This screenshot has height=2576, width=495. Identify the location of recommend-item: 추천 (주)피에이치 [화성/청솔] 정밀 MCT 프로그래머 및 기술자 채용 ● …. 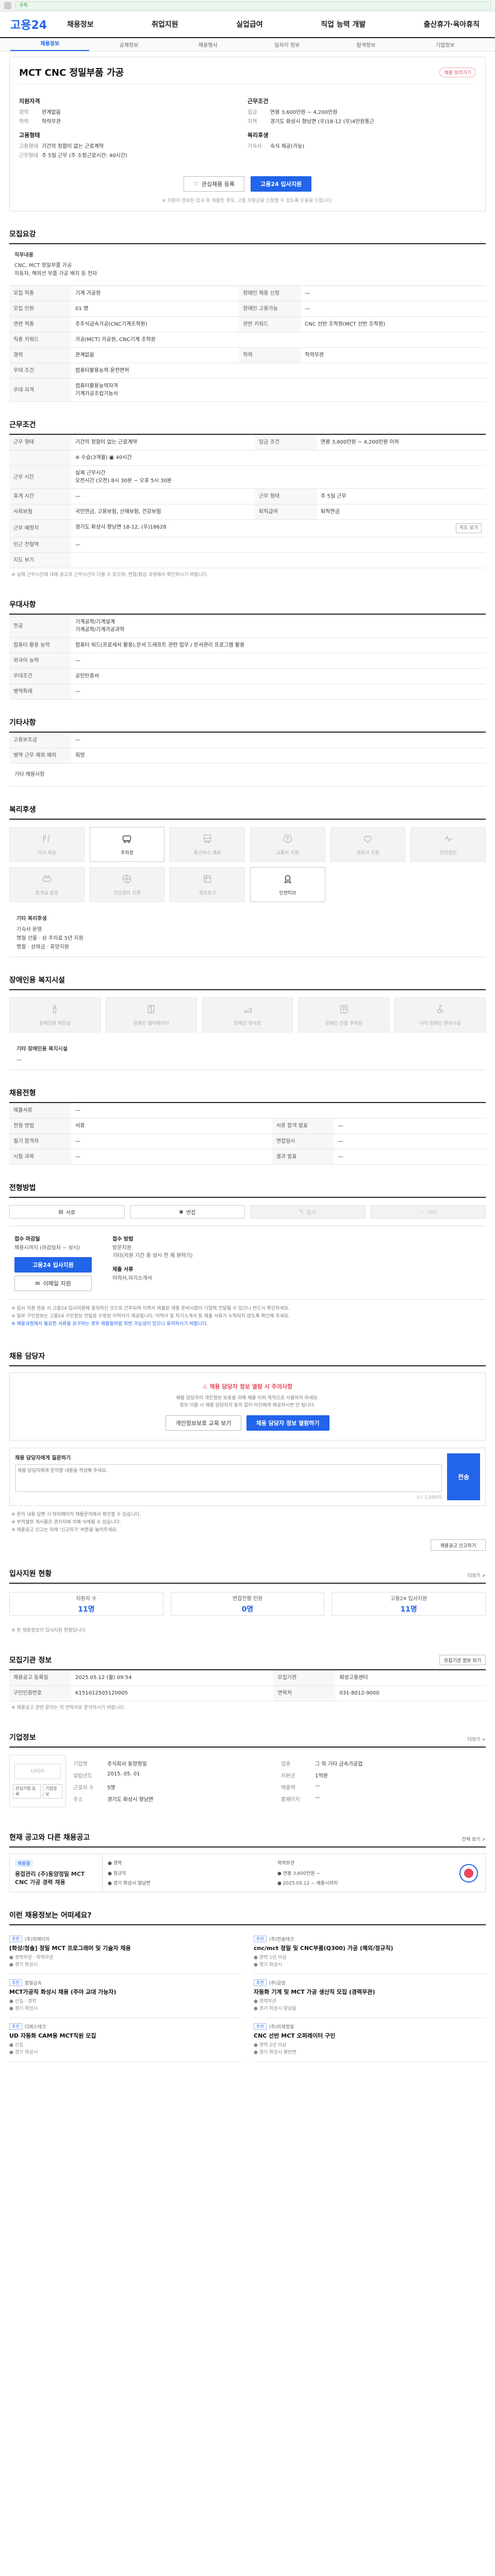
(125, 1952).